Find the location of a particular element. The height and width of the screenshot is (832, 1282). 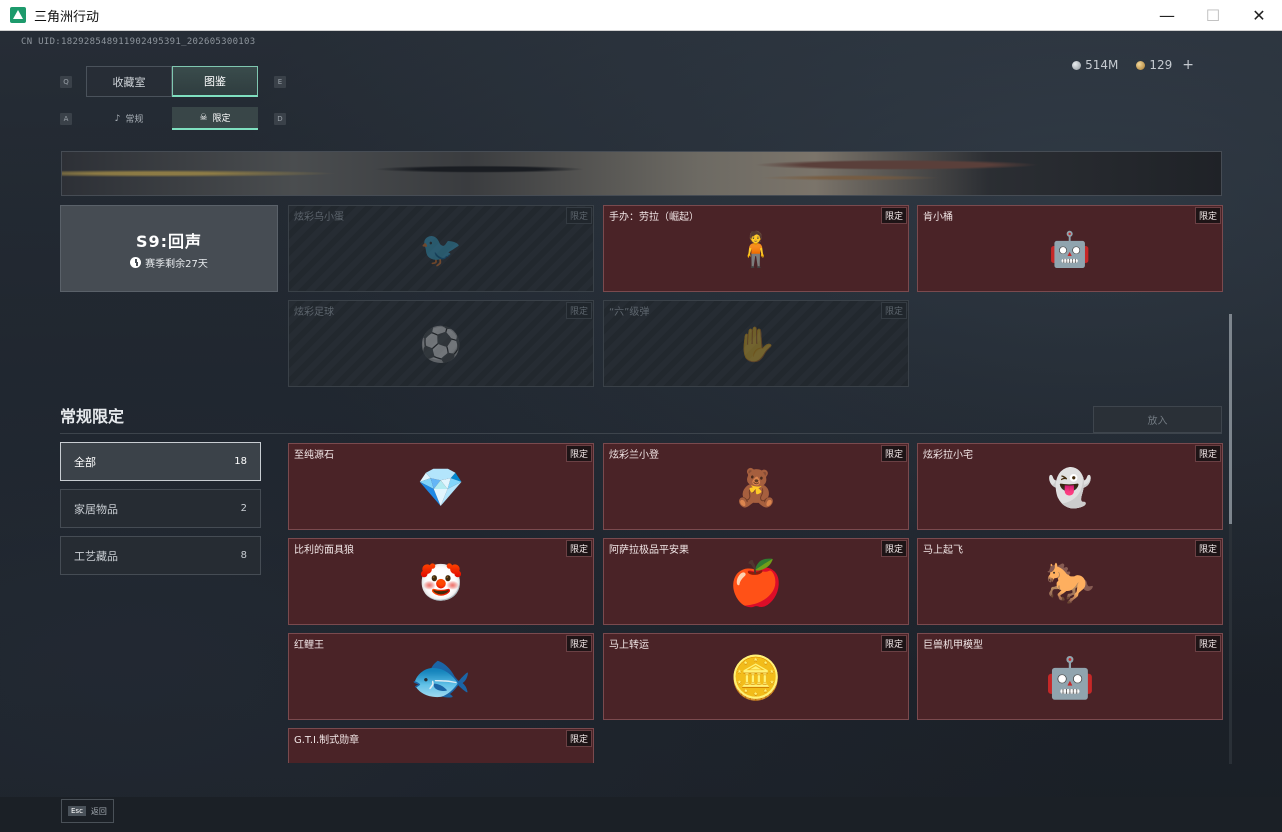

collection-item-card: 马上转运 限定 🪙 is located at coordinates (756, 676).